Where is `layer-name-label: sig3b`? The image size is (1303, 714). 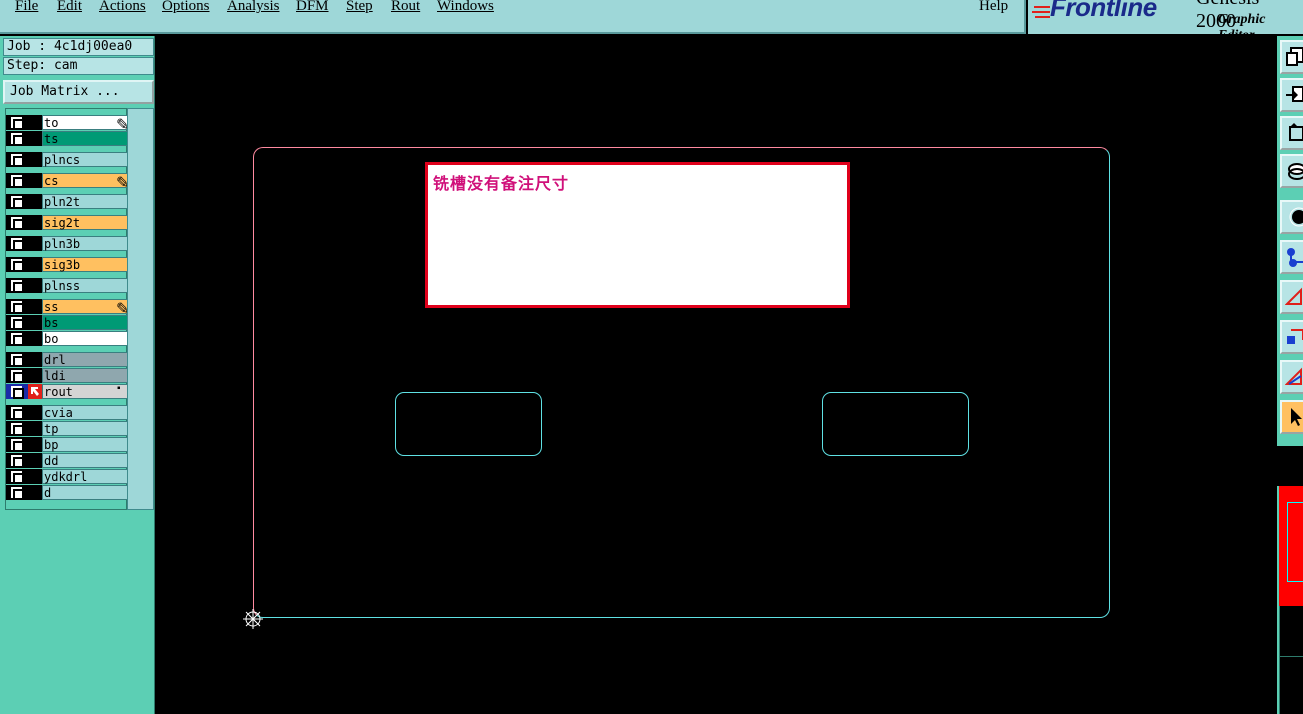
layer-name-label: sig3b is located at coordinates (85, 264).